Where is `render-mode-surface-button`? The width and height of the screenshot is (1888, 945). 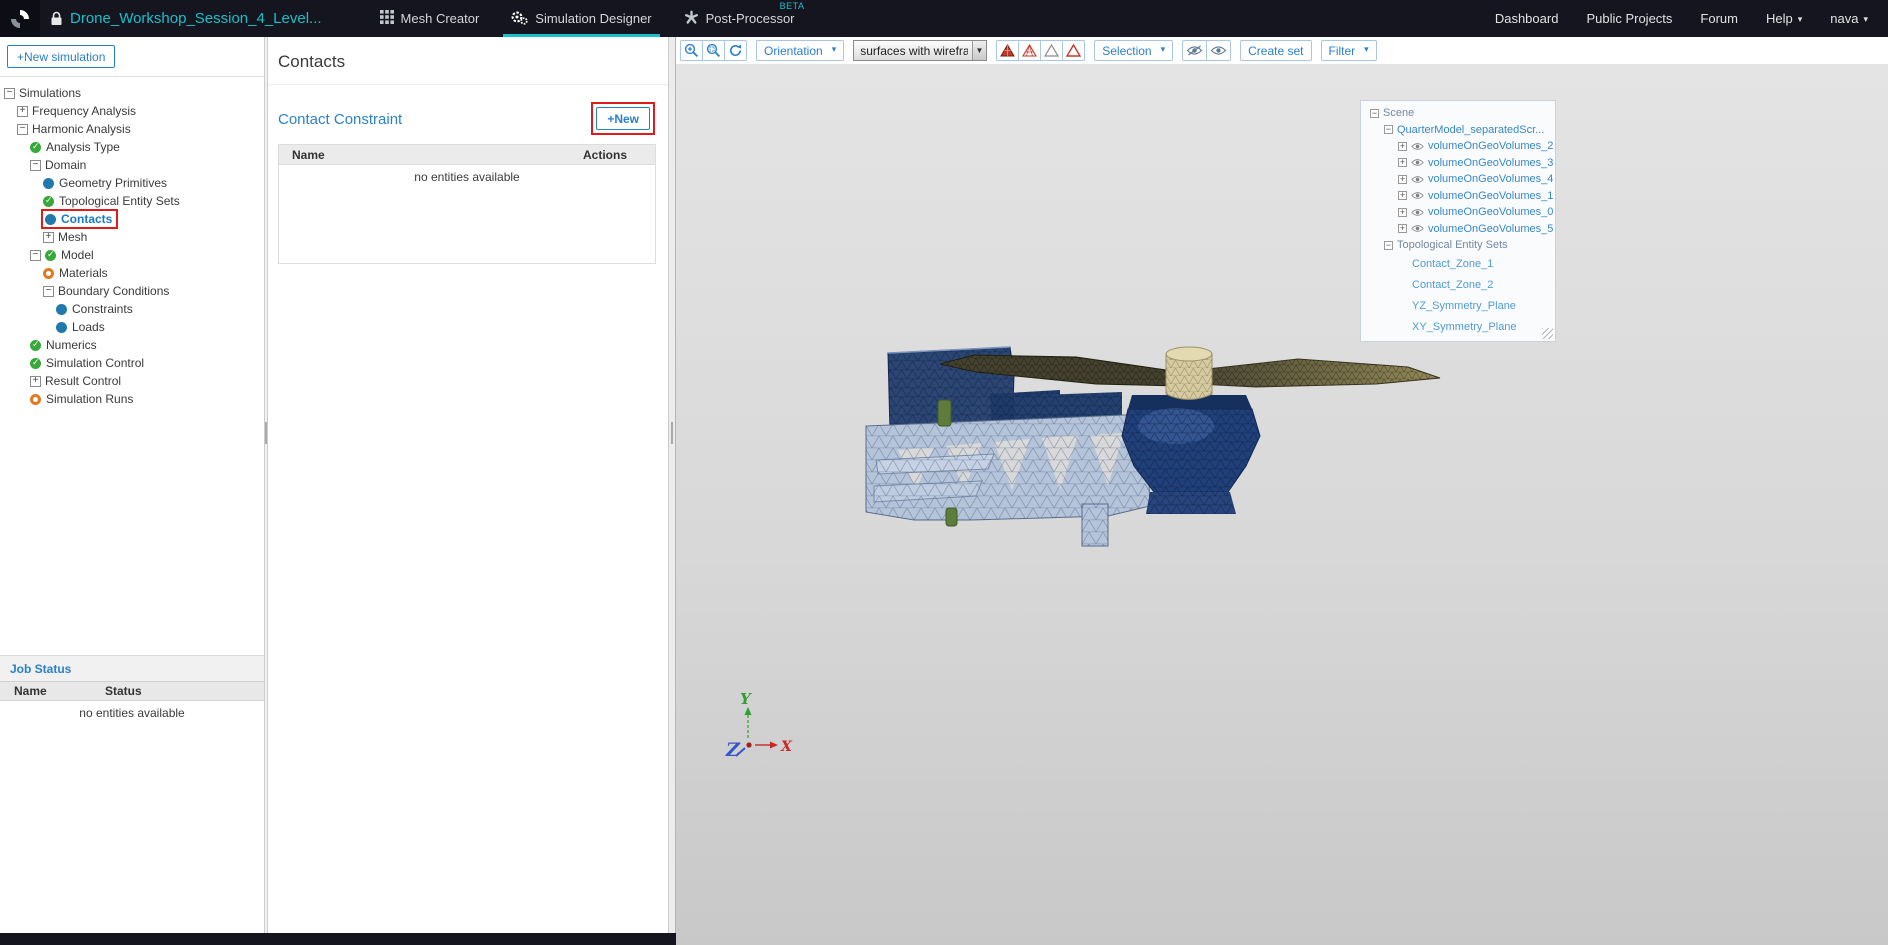
render-mode-surface-button is located at coordinates (1052, 50).